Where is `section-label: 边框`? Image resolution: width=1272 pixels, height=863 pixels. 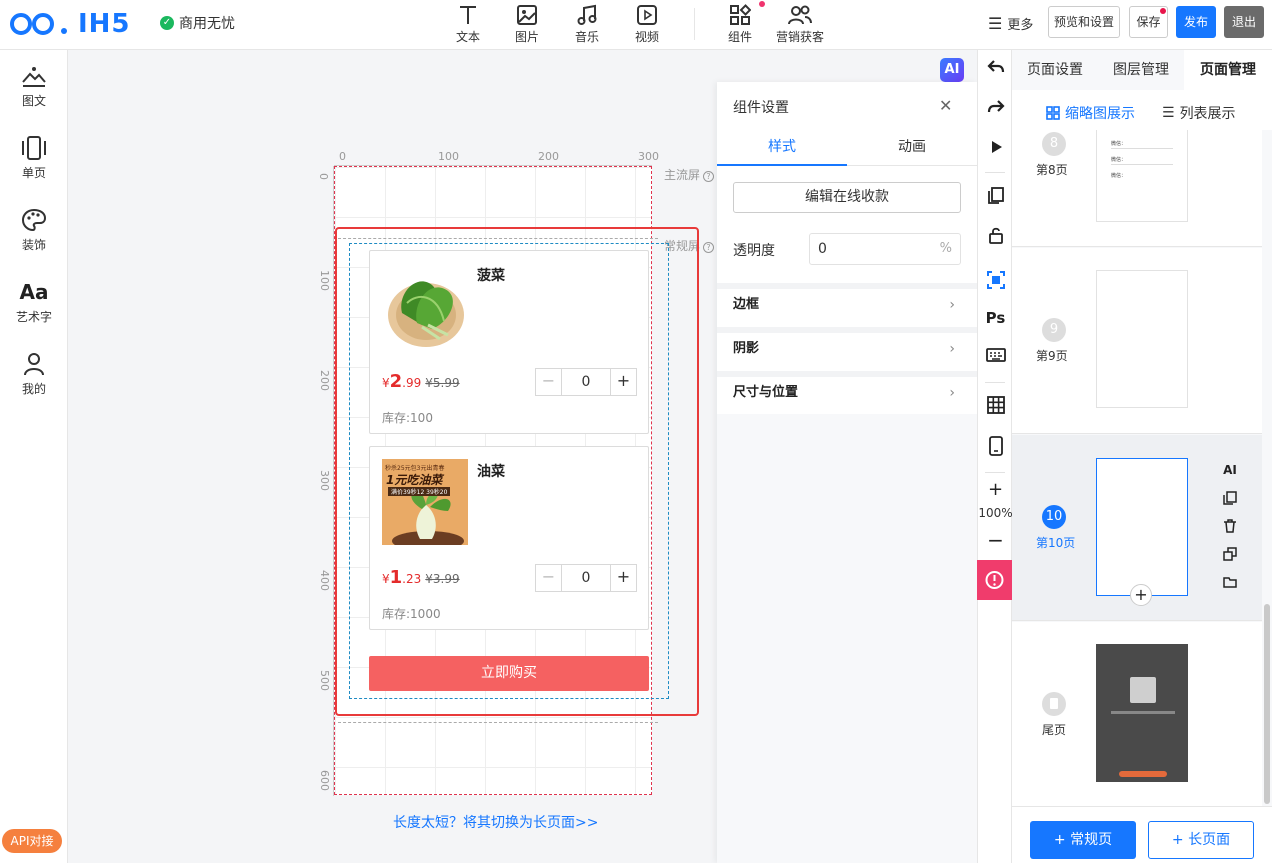
section-label: 边框 is located at coordinates (746, 304).